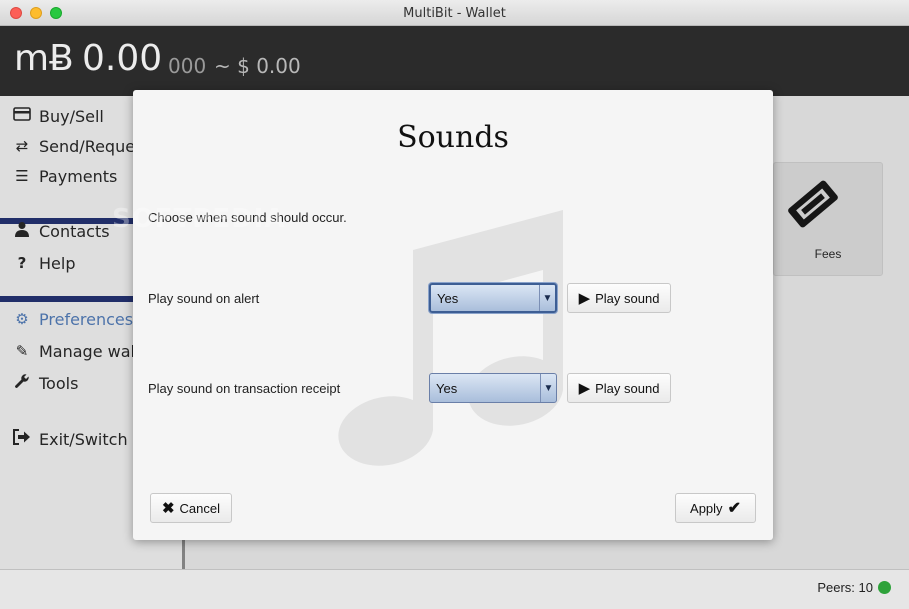 This screenshot has height=609, width=909. I want to click on play-receipt-sound-button: ▶ Play sound, so click(619, 388).